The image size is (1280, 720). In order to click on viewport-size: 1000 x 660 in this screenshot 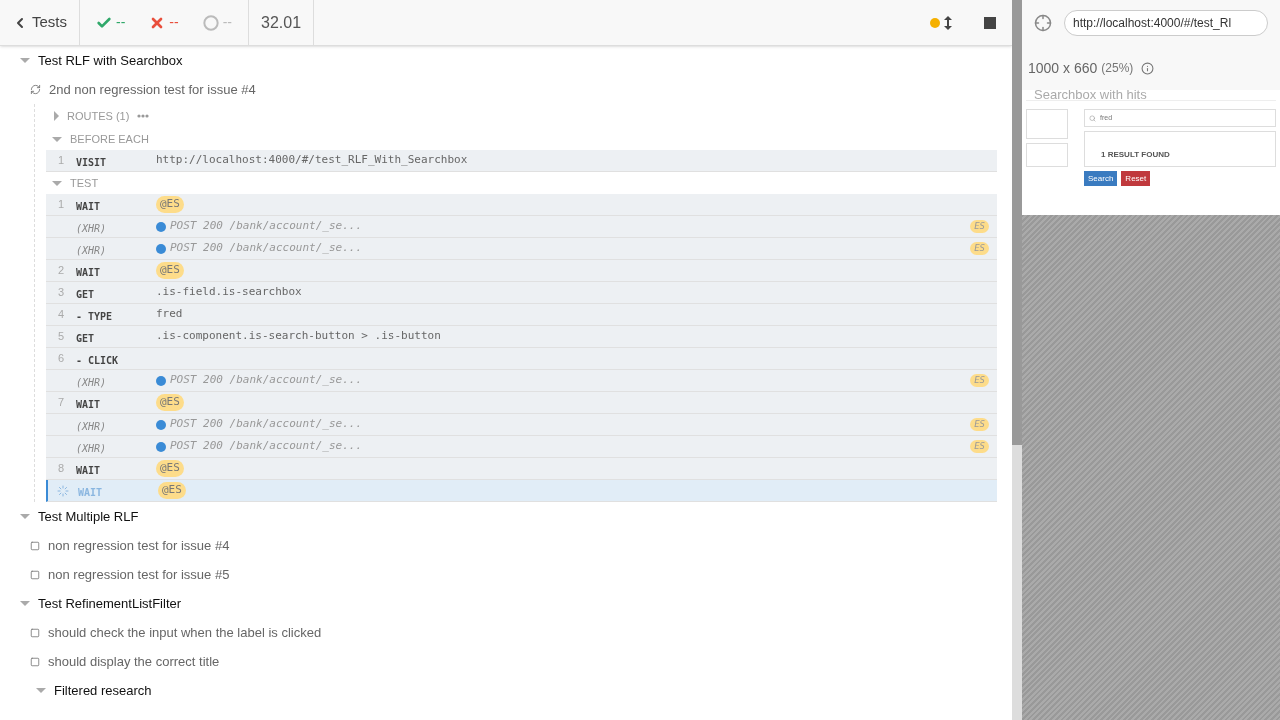, I will do `click(1063, 68)`.